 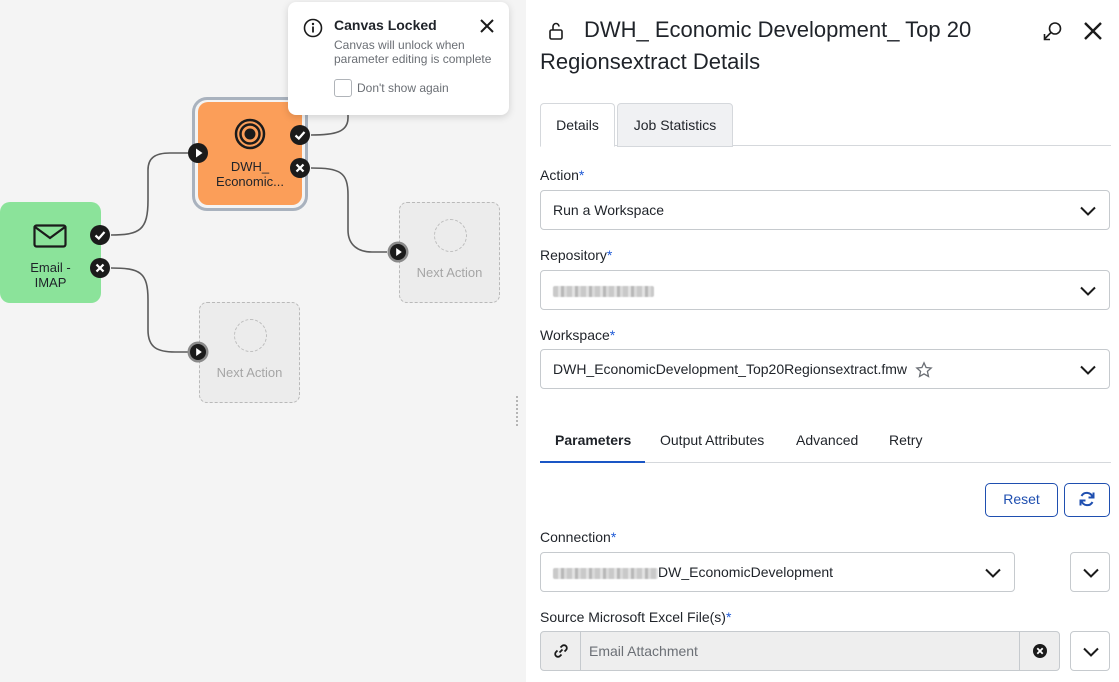 I want to click on repository-label: Repository*, so click(x=576, y=255).